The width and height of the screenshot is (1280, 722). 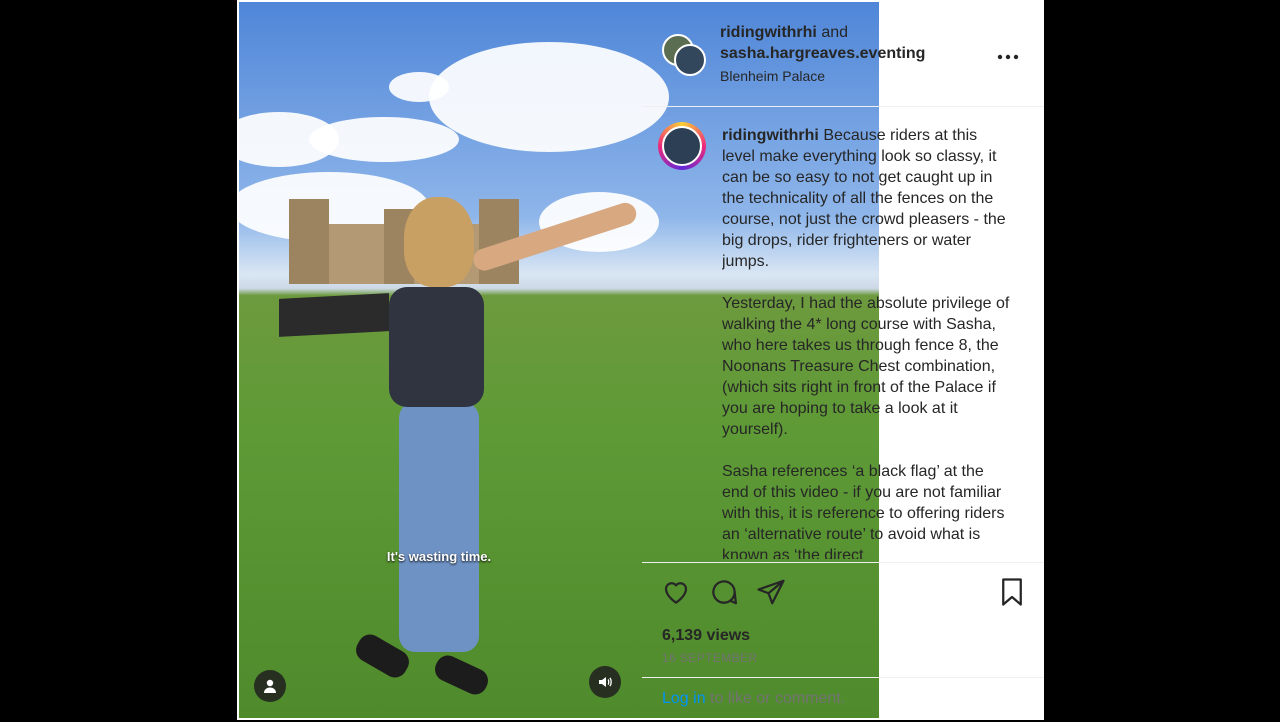 What do you see at coordinates (770, 135) in the screenshot?
I see `caption-username: ridingwithrhi` at bounding box center [770, 135].